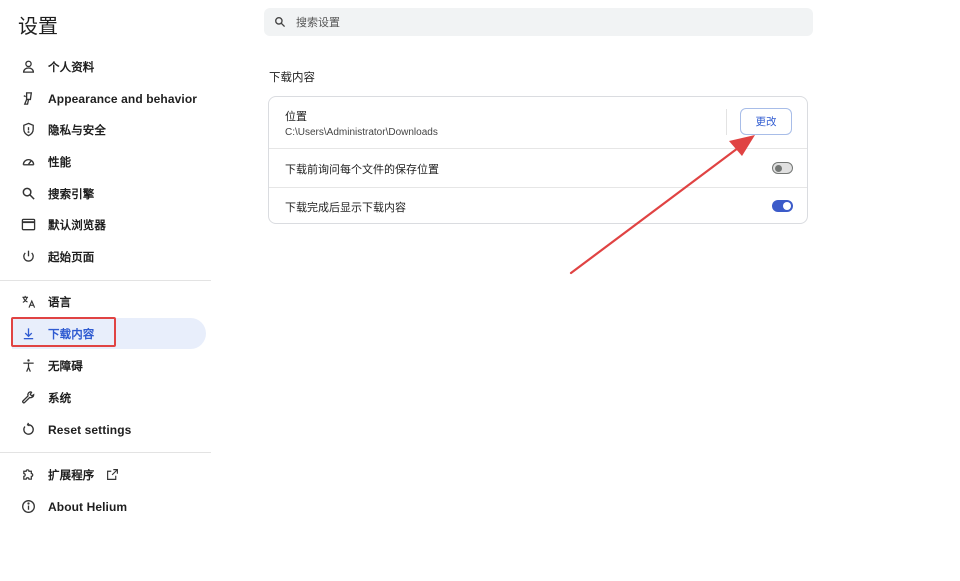 The image size is (960, 581). I want to click on show-downloads-row: 下载完成后显示下载内容, so click(538, 206).